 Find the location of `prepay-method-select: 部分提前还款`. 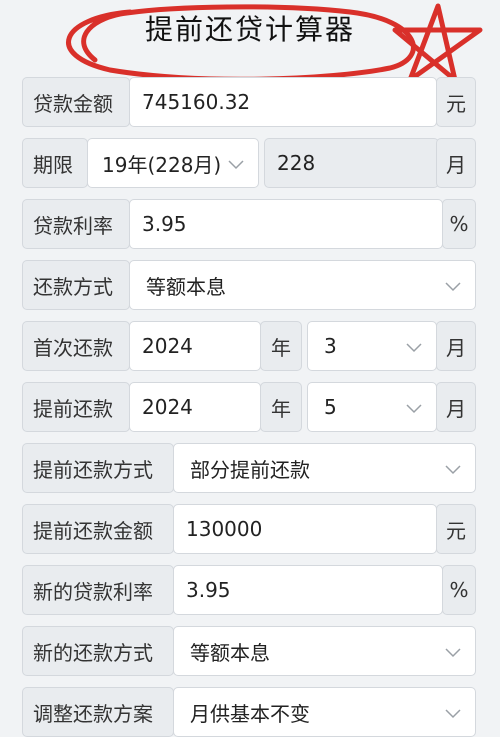

prepay-method-select: 部分提前还款 is located at coordinates (324, 468).